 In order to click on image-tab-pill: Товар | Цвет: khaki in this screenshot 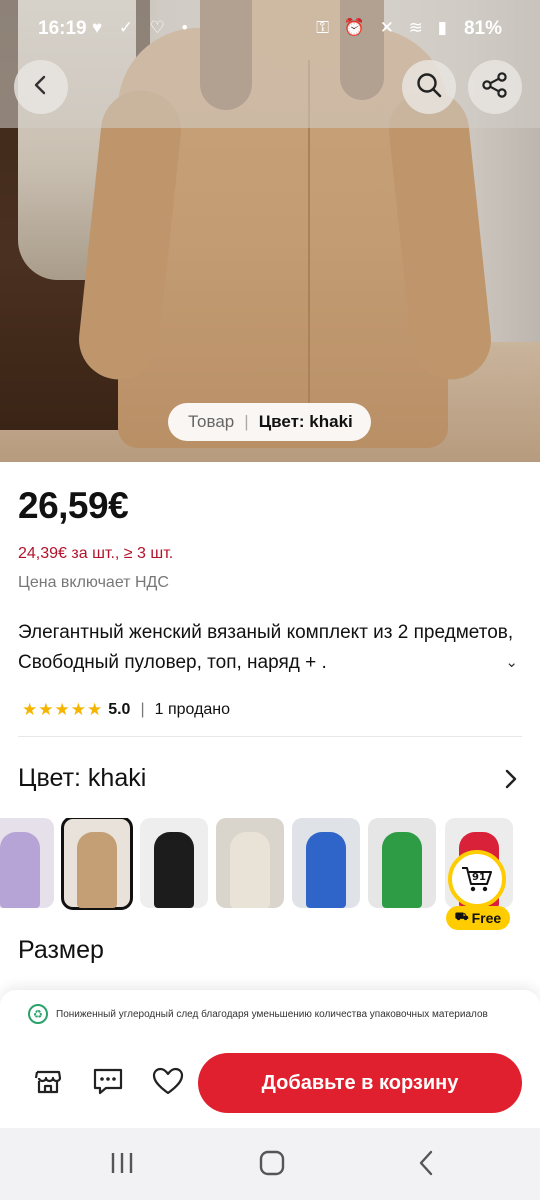, I will do `click(269, 422)`.